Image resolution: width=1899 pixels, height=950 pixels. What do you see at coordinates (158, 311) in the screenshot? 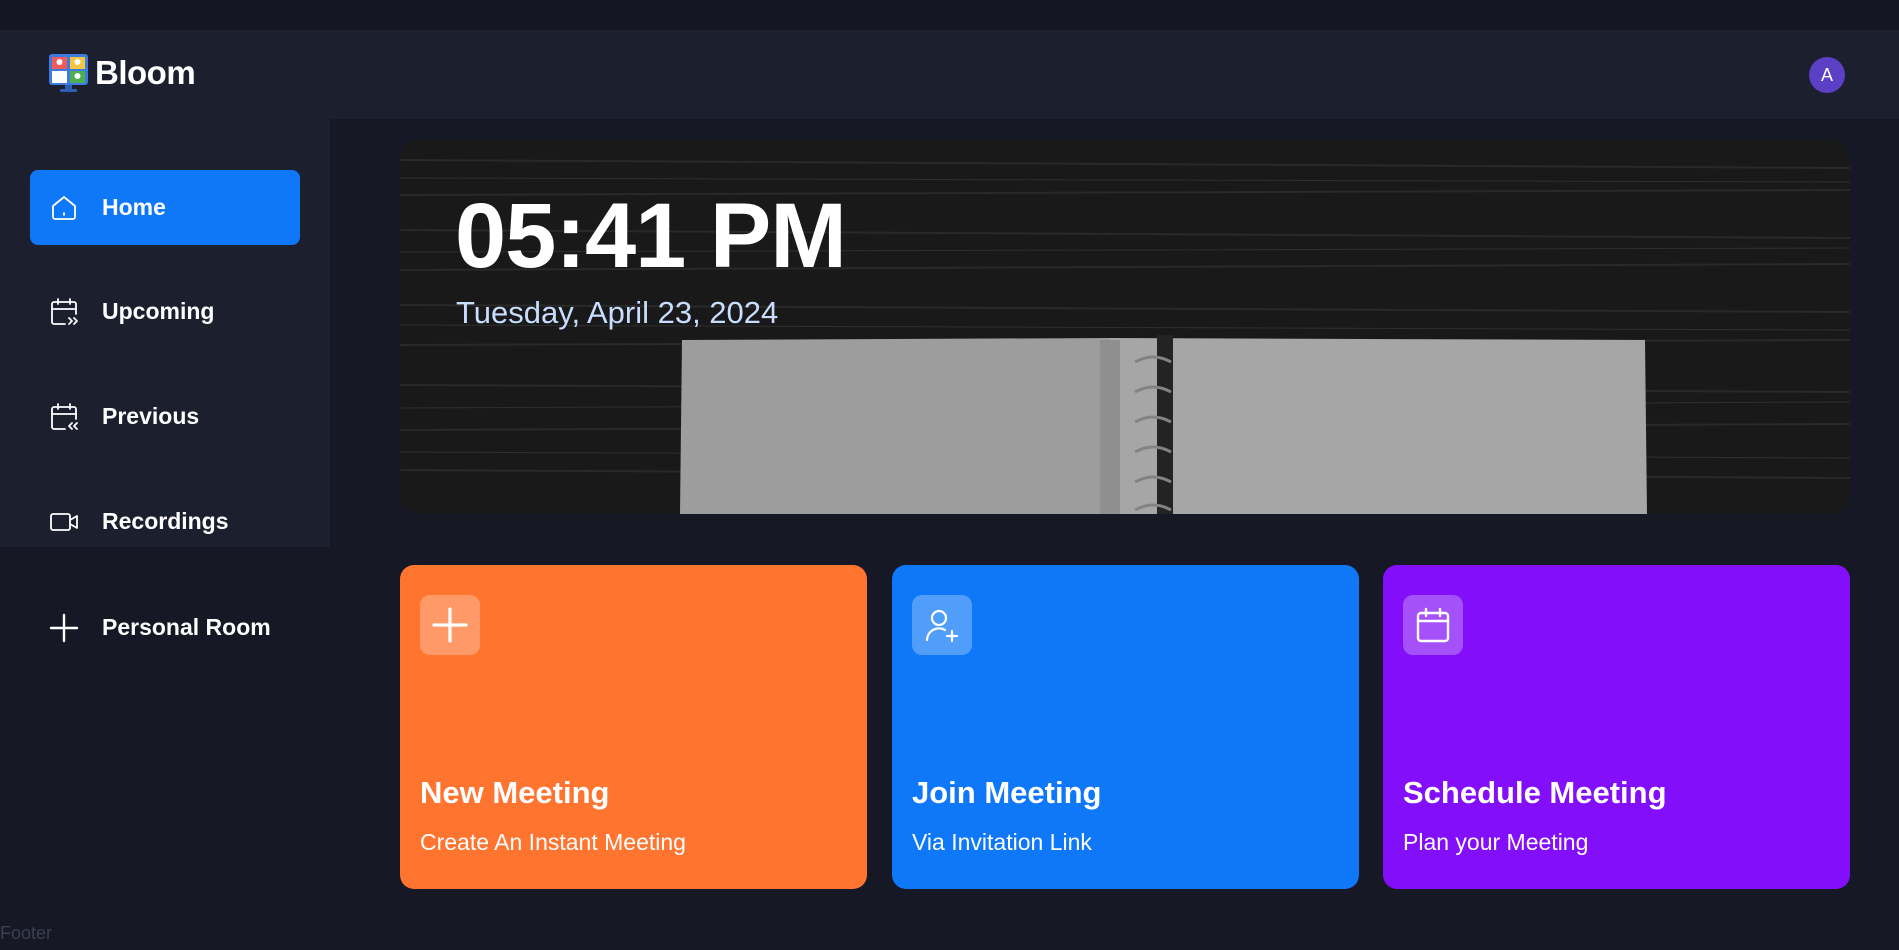
I see `sidebar-item-label: Upcoming` at bounding box center [158, 311].